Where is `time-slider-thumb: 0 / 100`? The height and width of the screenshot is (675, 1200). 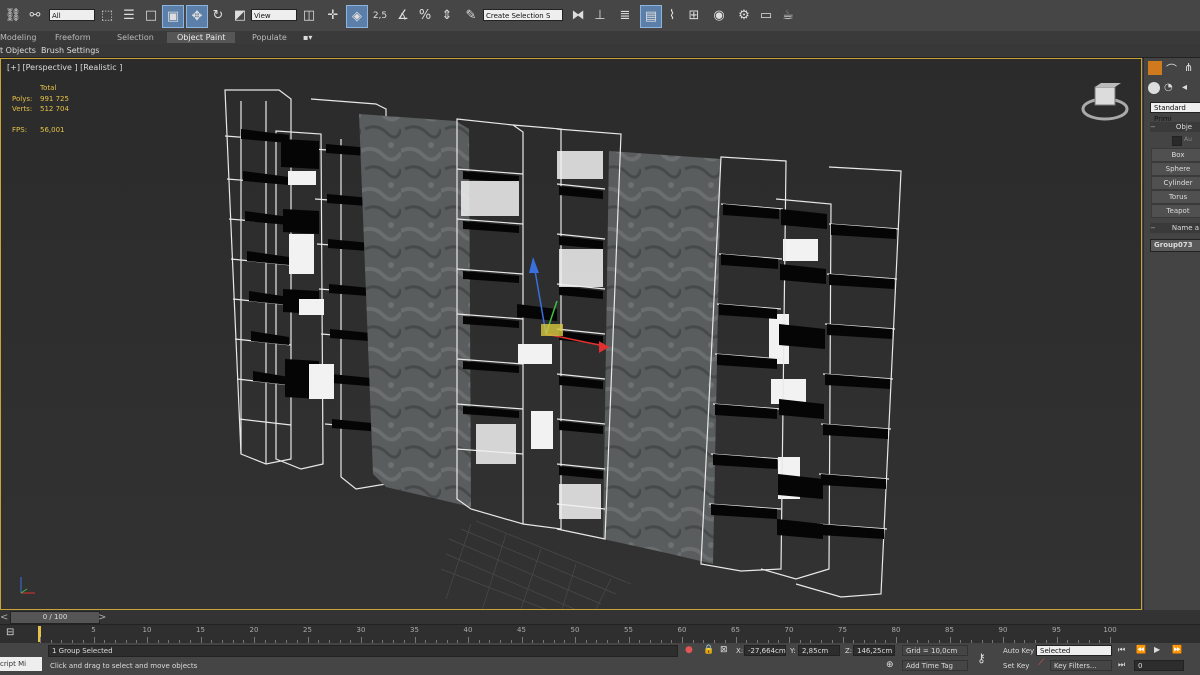 time-slider-thumb: 0 / 100 is located at coordinates (55, 617).